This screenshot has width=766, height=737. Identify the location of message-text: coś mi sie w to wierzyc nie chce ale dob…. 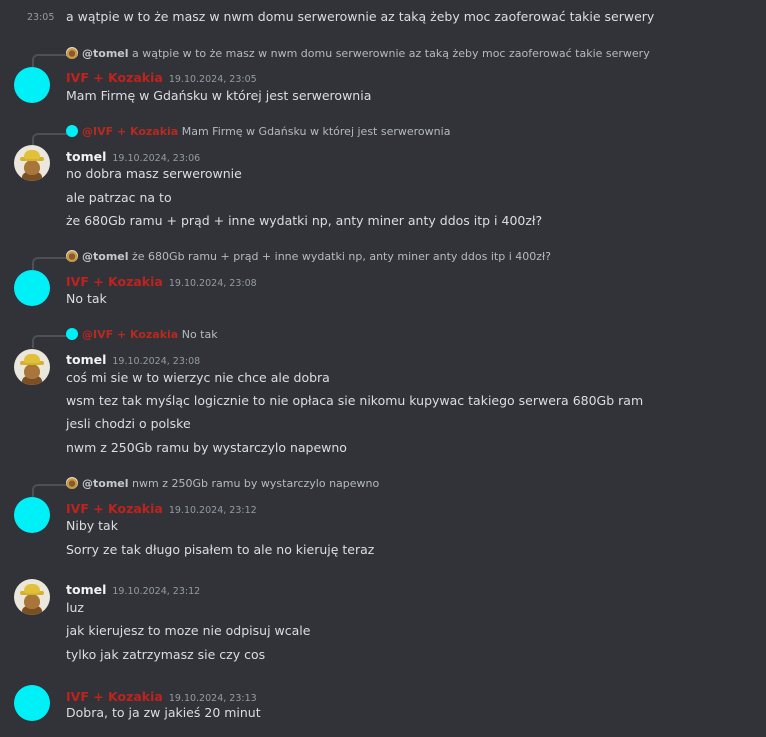
(198, 377).